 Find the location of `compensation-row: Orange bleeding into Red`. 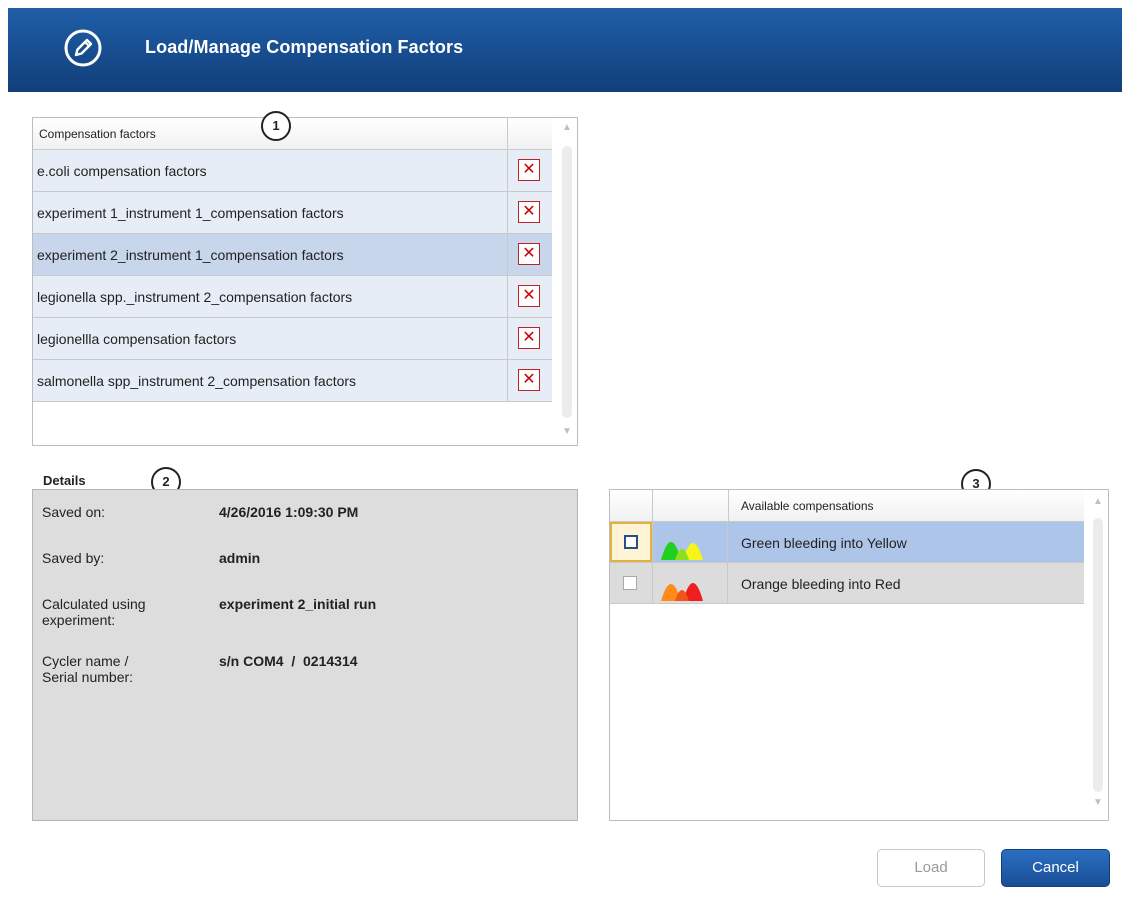

compensation-row: Orange bleeding into Red is located at coordinates (847, 583).